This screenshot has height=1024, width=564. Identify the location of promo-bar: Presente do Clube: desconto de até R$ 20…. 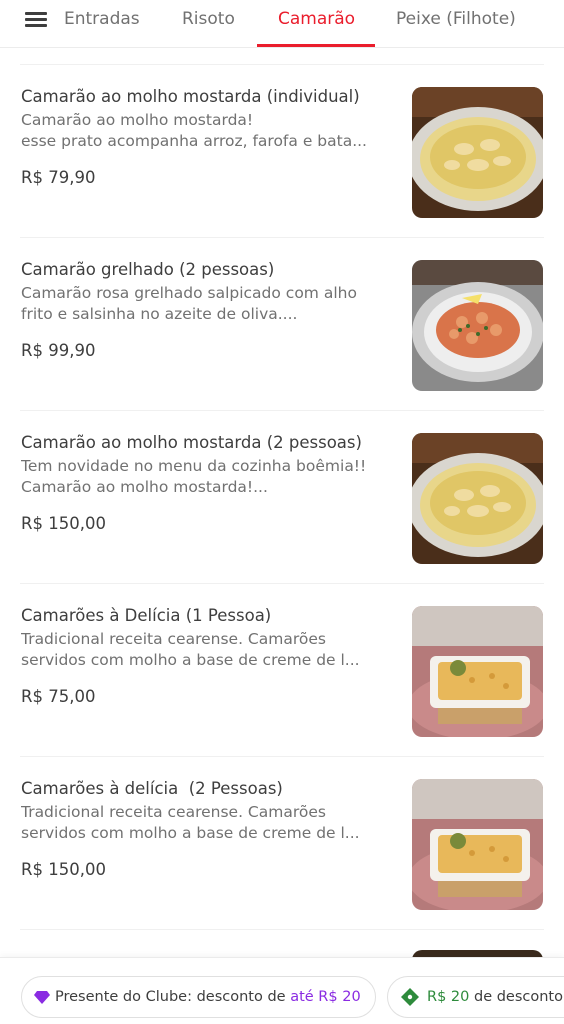
(282, 990).